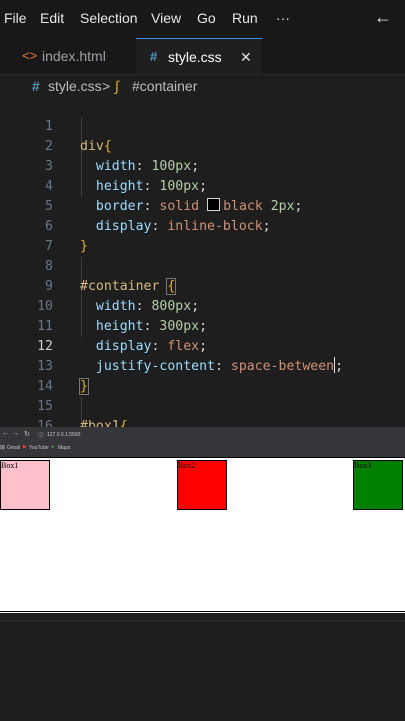 Image resolution: width=405 pixels, height=721 pixels. I want to click on code-line: 16 background-color: pink;, so click(202, 412).